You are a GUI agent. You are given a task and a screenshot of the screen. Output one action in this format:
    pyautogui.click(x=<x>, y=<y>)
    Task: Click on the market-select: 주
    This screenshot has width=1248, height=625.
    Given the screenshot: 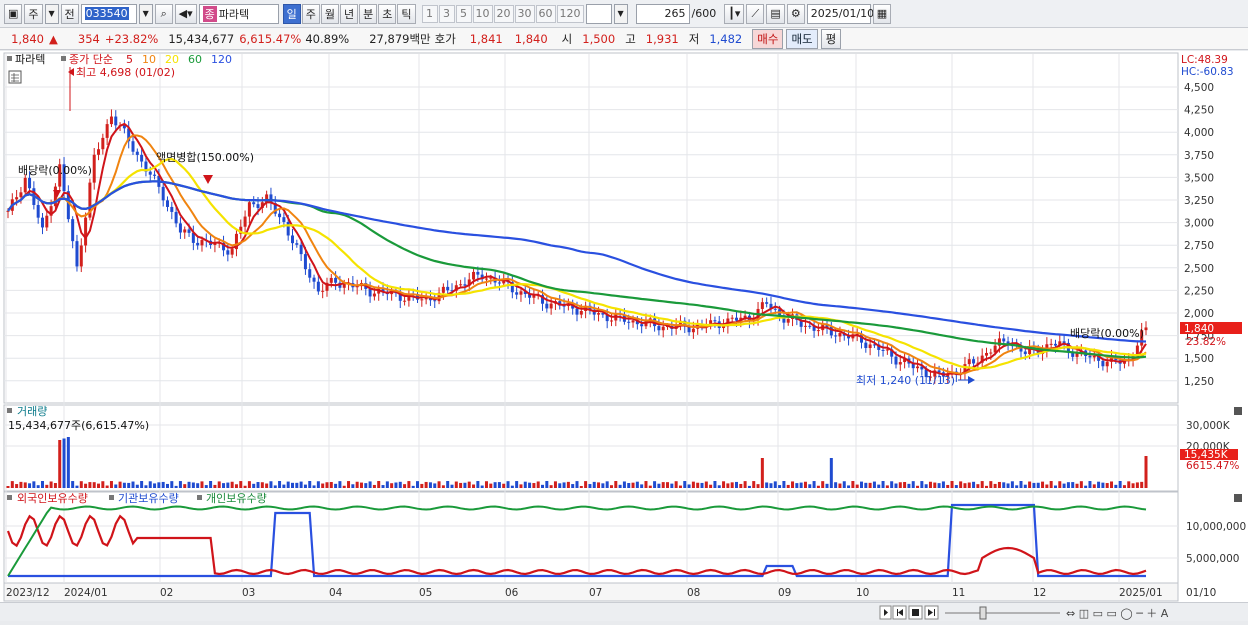 What is the action you would take?
    pyautogui.click(x=33, y=13)
    